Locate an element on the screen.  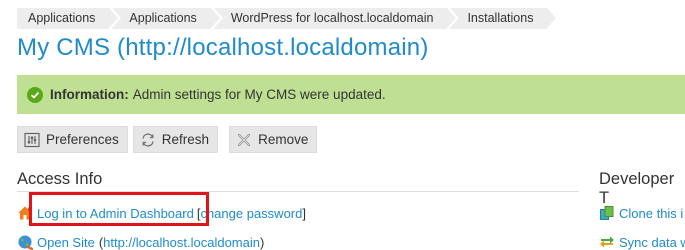
clone-icon is located at coordinates (607, 213).